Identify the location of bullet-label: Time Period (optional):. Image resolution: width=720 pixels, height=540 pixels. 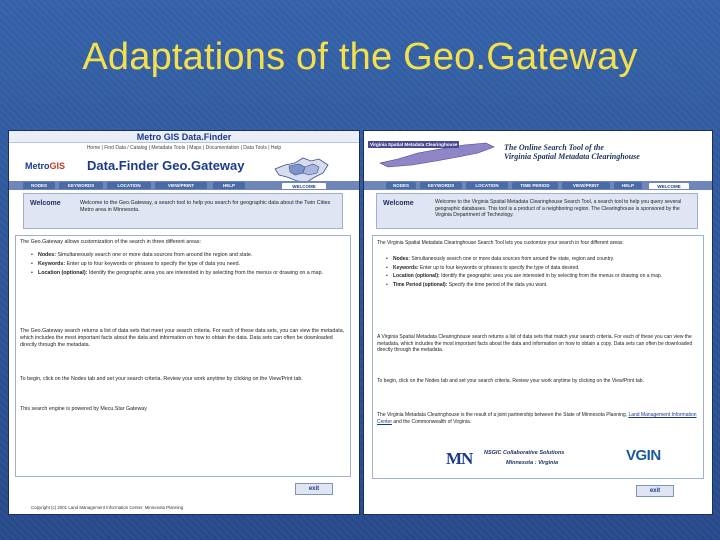
(420, 284).